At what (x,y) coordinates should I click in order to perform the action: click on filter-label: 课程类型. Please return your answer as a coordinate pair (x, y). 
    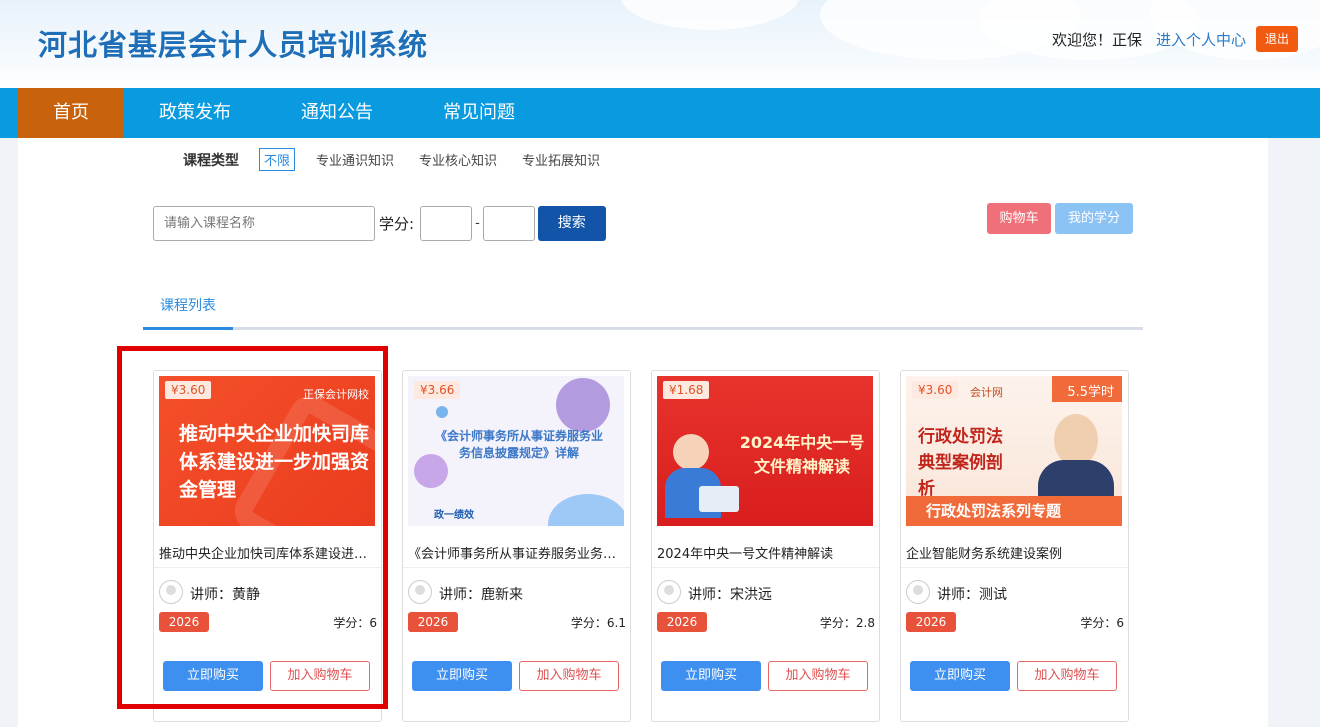
    Looking at the image, I should click on (211, 160).